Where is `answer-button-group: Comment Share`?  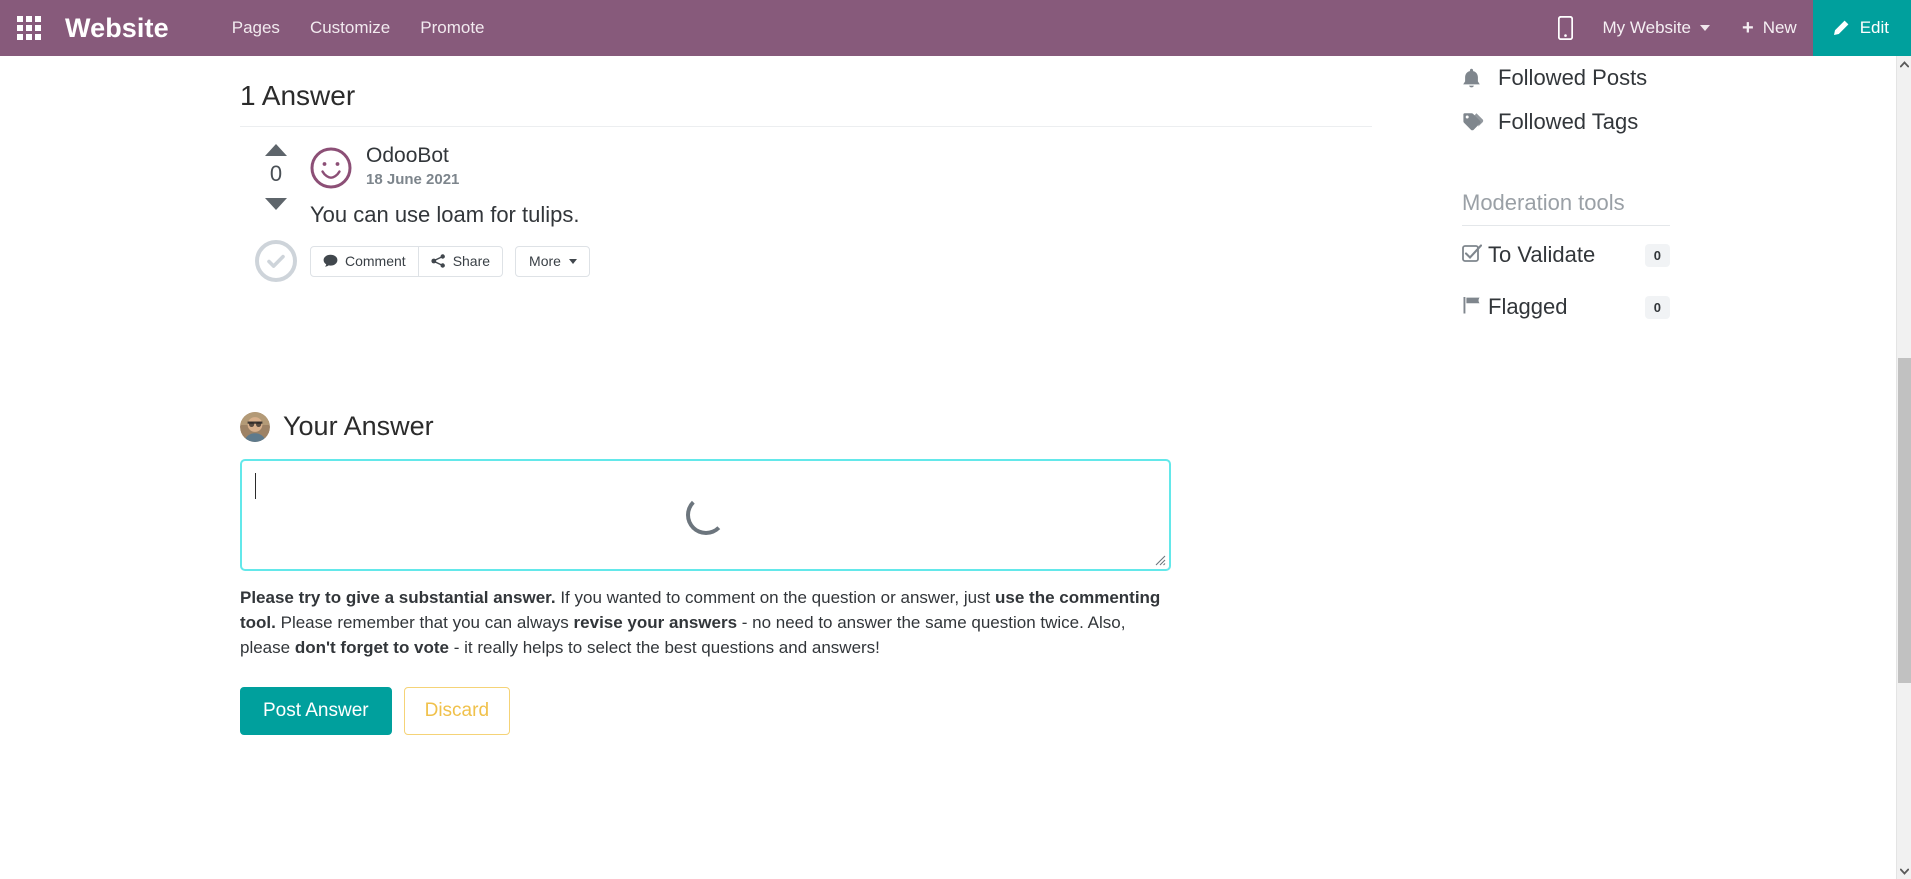
answer-button-group: Comment Share is located at coordinates (407, 261).